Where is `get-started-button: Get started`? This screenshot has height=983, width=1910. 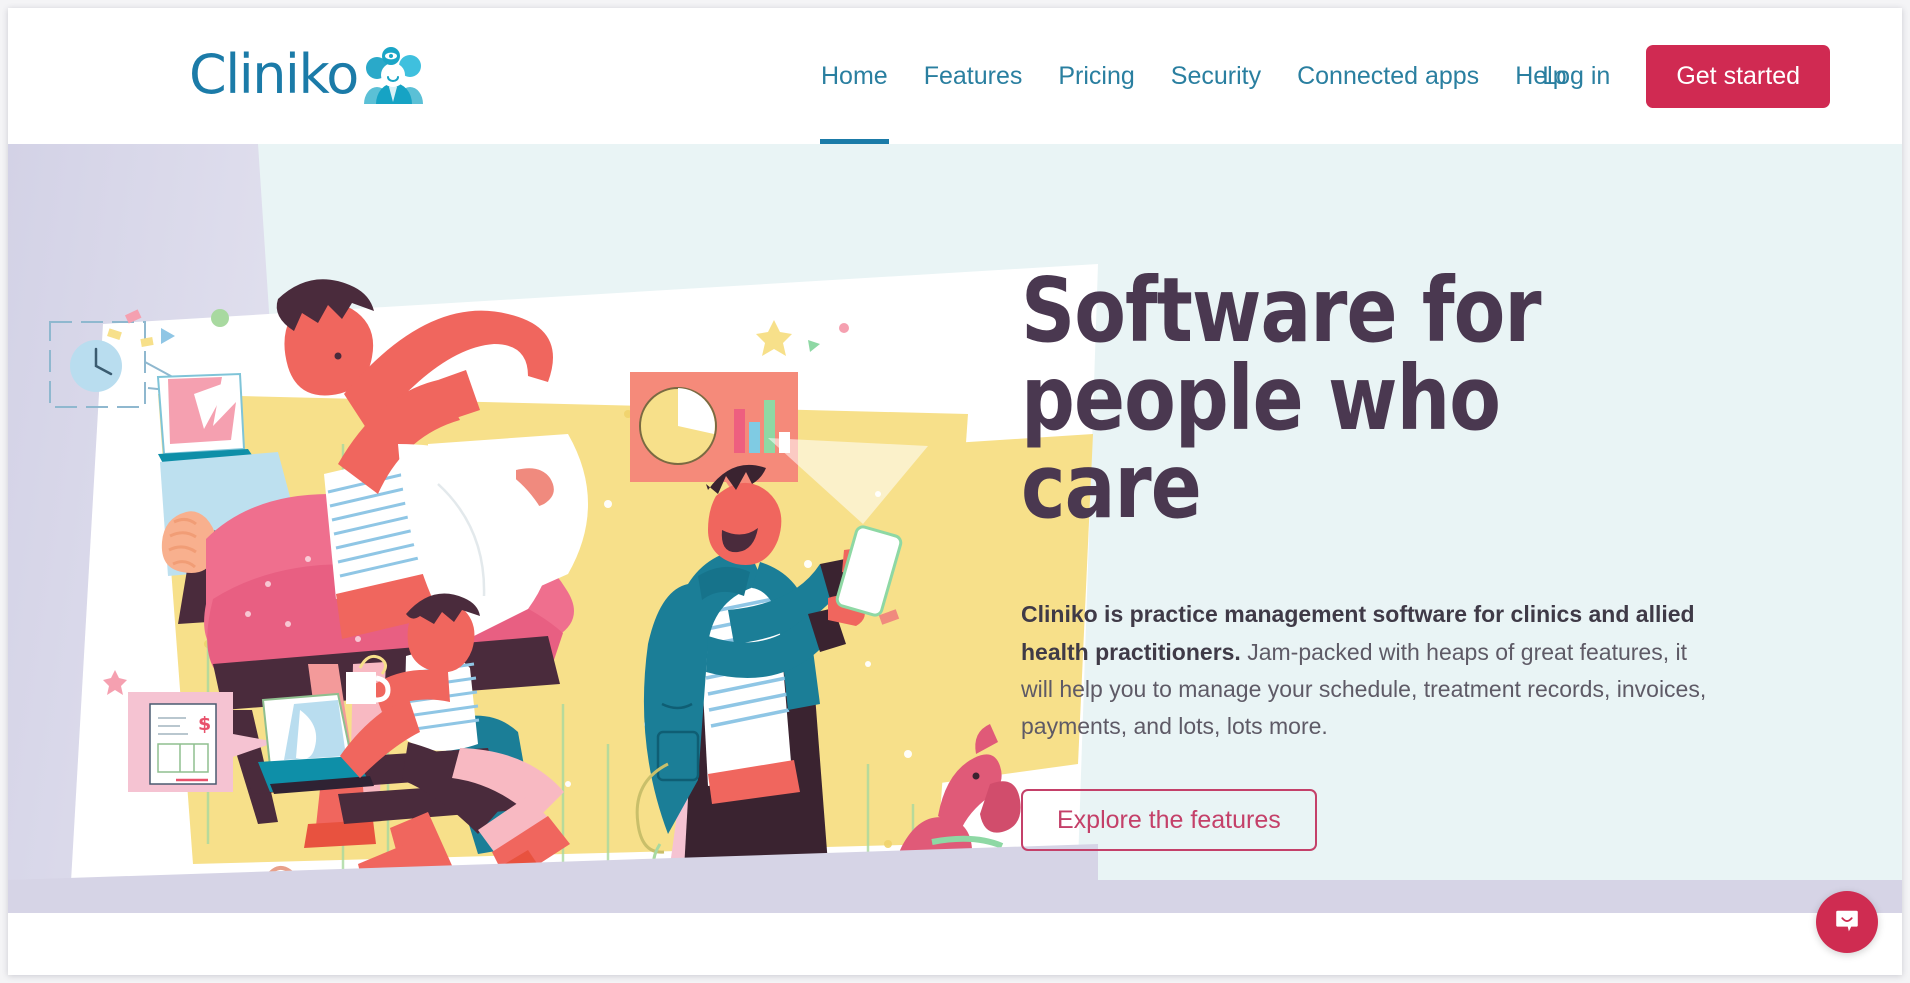
get-started-button: Get started is located at coordinates (1738, 76).